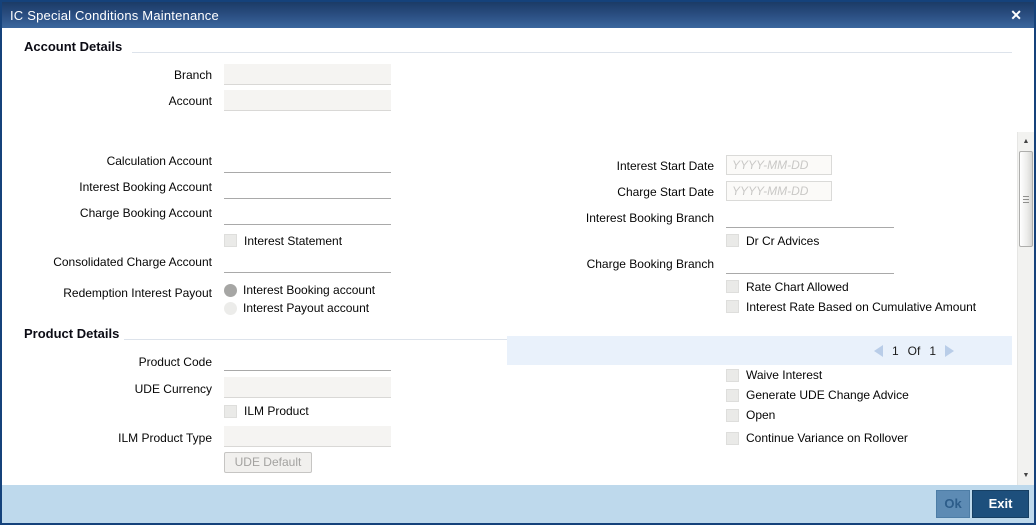 The width and height of the screenshot is (1036, 525). What do you see at coordinates (276, 411) in the screenshot?
I see `ilm-product-label: ILM Product` at bounding box center [276, 411].